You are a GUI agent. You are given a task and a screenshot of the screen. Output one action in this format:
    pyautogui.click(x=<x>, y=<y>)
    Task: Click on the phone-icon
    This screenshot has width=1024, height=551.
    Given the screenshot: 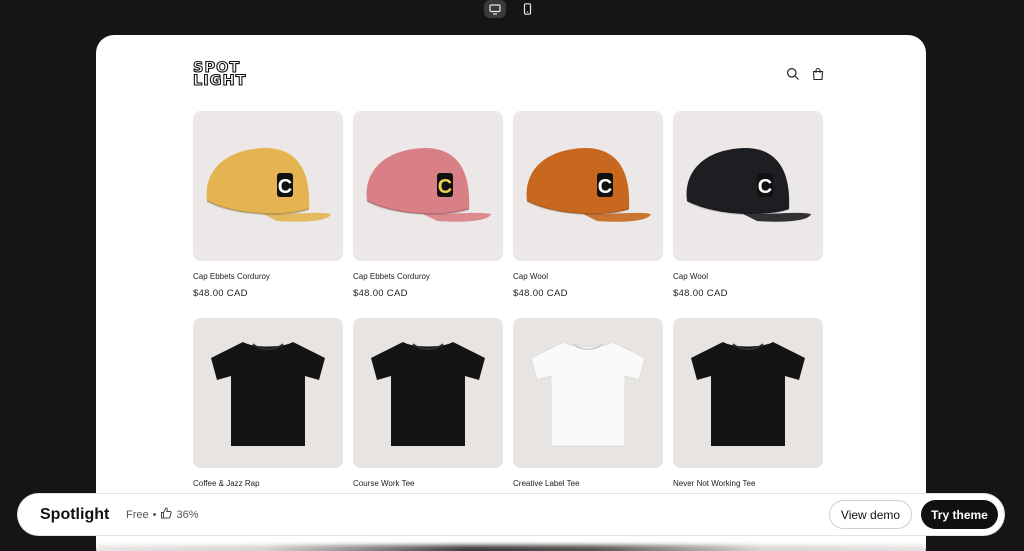 What is the action you would take?
    pyautogui.click(x=527, y=9)
    